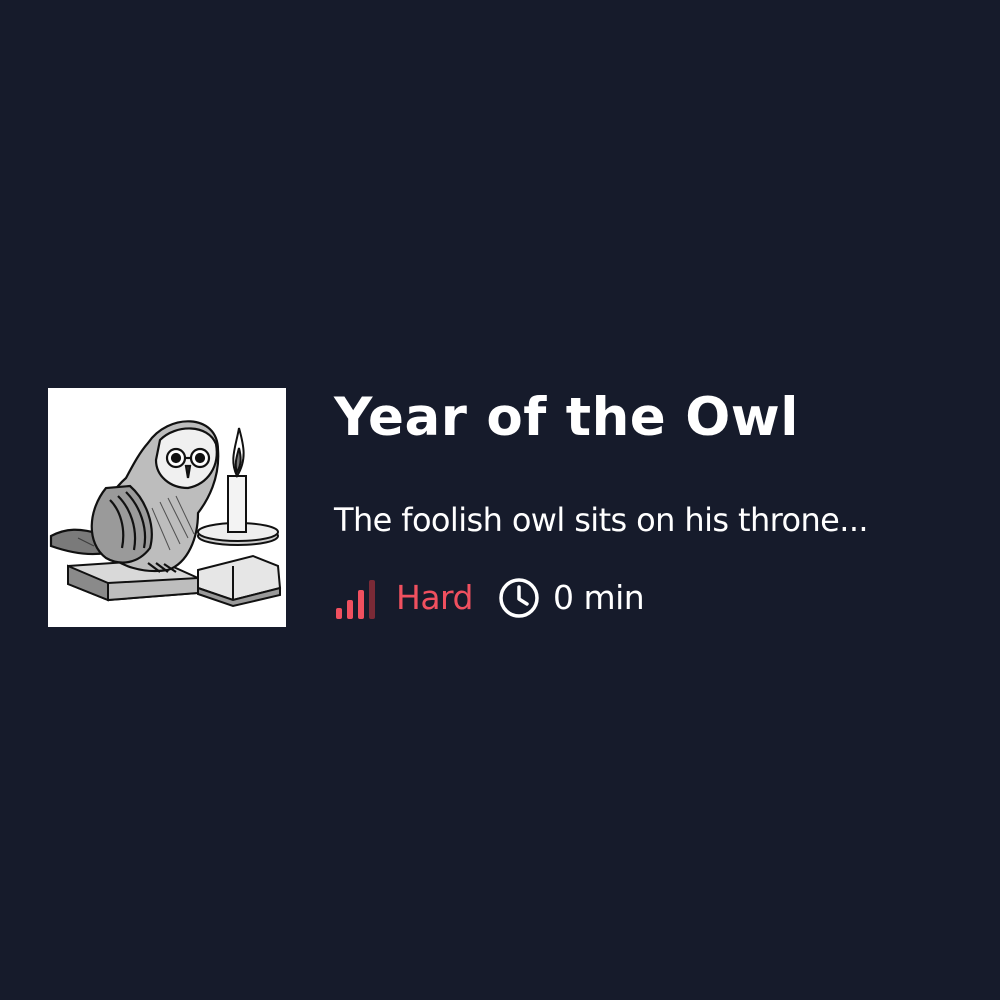 This screenshot has width=1000, height=1000. I want to click on clock-icon, so click(519, 598).